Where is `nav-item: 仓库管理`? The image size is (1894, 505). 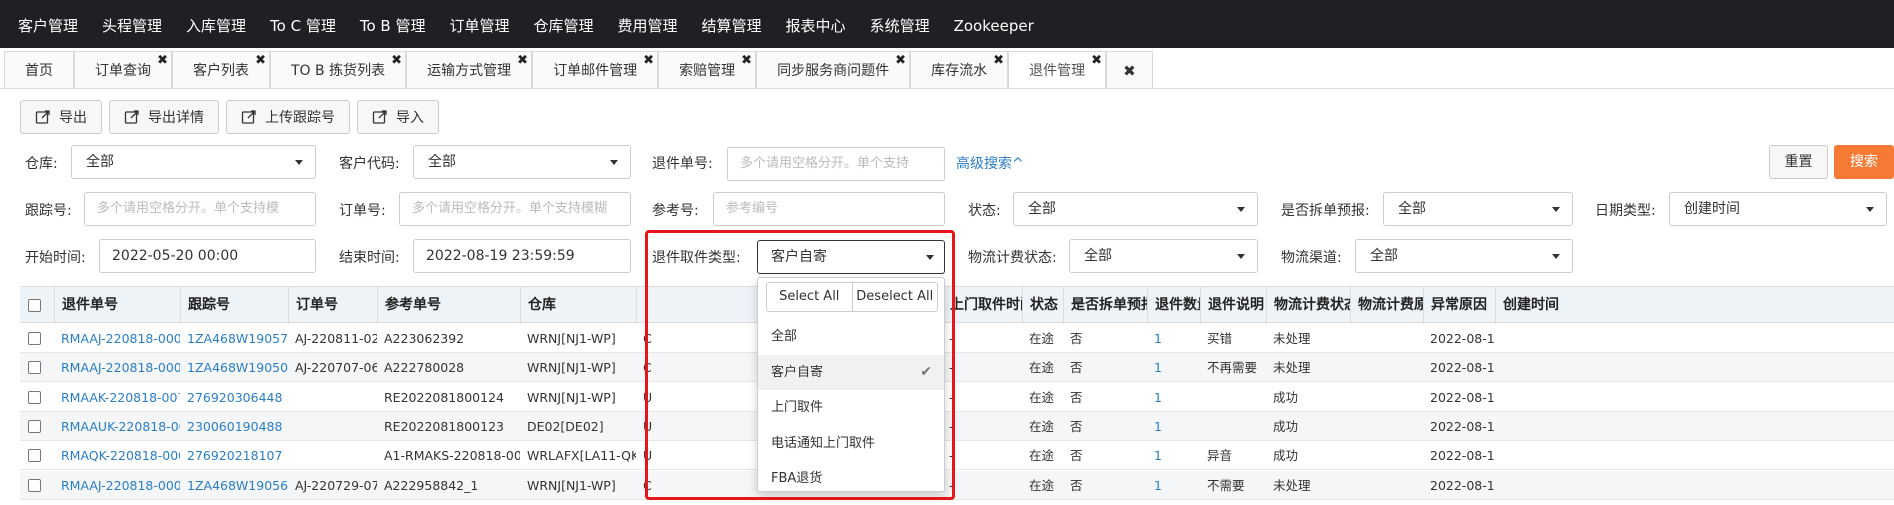
nav-item: 仓库管理 is located at coordinates (564, 24).